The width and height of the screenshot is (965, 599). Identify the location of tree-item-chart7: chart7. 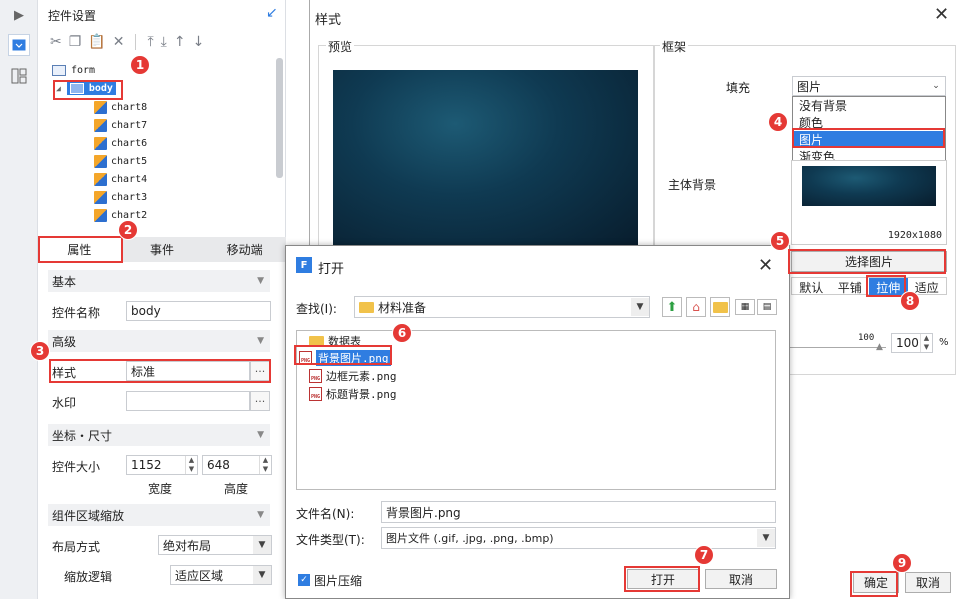
(120, 125).